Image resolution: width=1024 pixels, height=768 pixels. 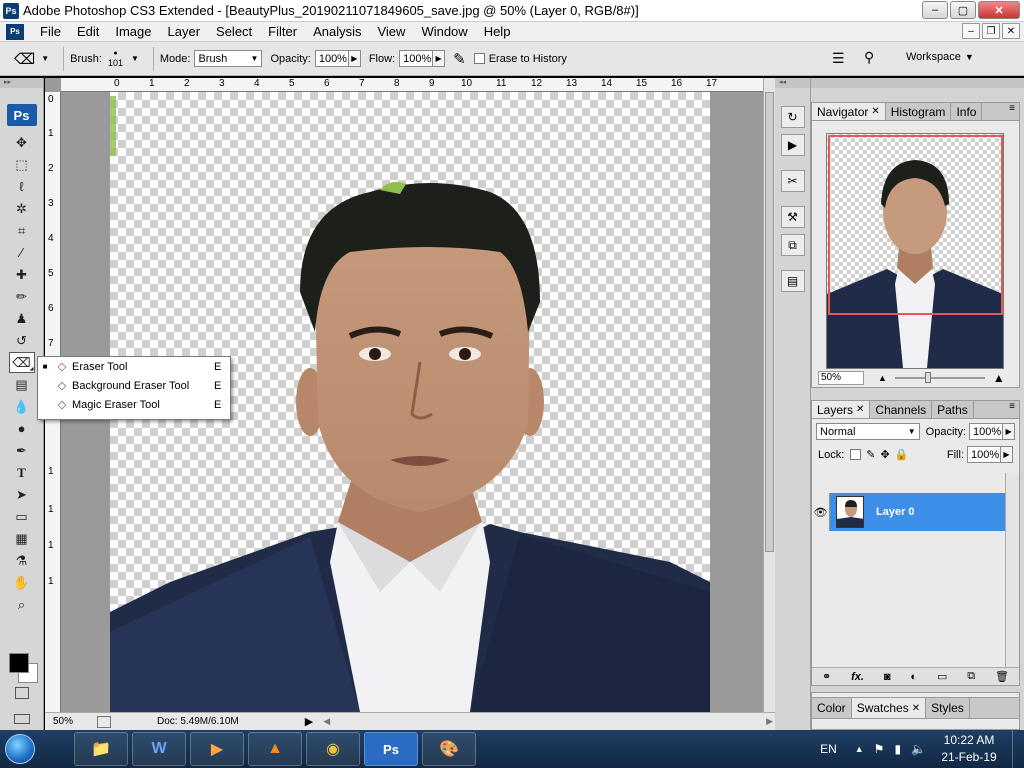 What do you see at coordinates (21, 115) in the screenshot?
I see `ps-logo: Ps` at bounding box center [21, 115].